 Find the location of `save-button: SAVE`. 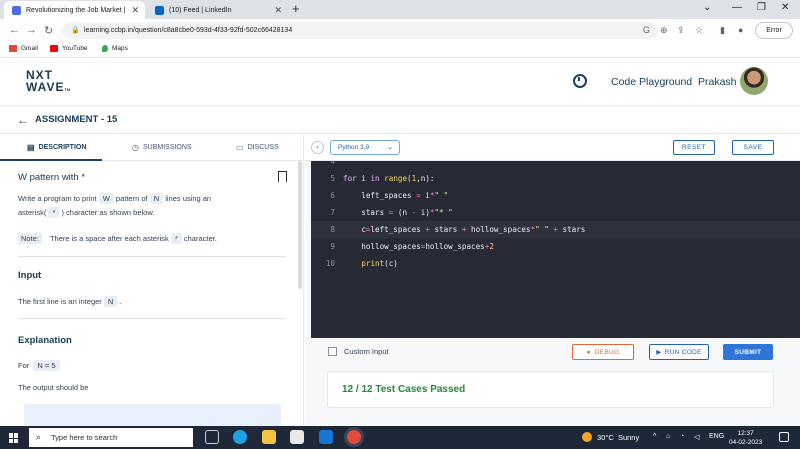

save-button: SAVE is located at coordinates (753, 147).